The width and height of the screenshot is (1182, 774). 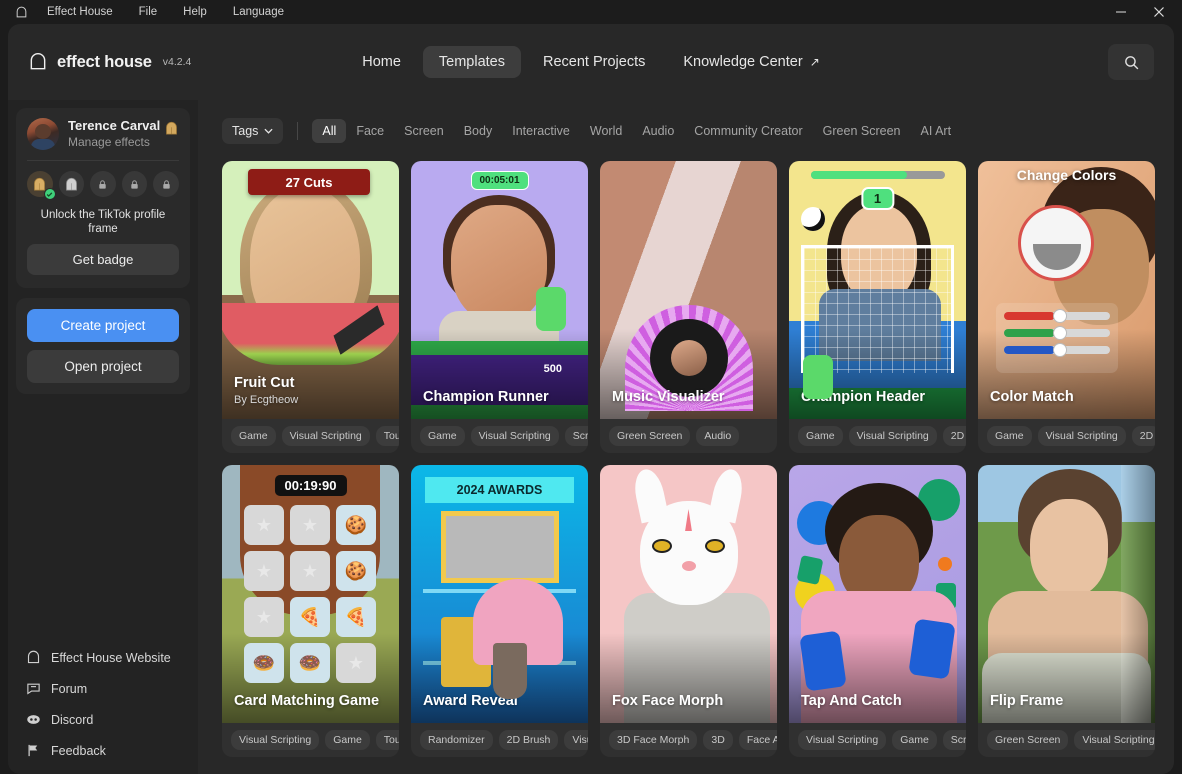 I want to click on profile-row: Terence Carval Manage effects, so click(x=103, y=134).